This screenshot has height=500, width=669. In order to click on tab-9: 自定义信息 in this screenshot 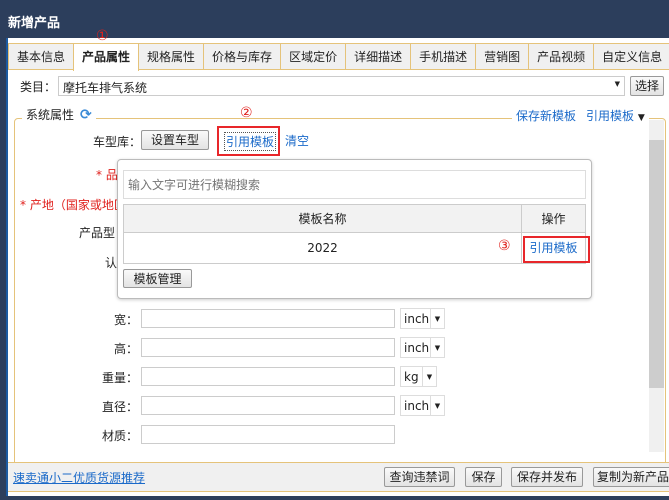, I will do `click(631, 56)`.